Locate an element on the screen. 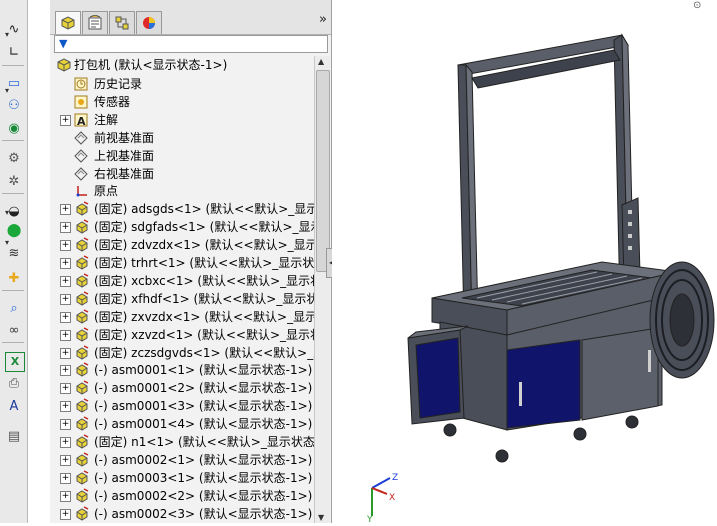  tree-item: + (-) asm0001<1> (默认<显示状态-1>) is located at coordinates (182, 370).